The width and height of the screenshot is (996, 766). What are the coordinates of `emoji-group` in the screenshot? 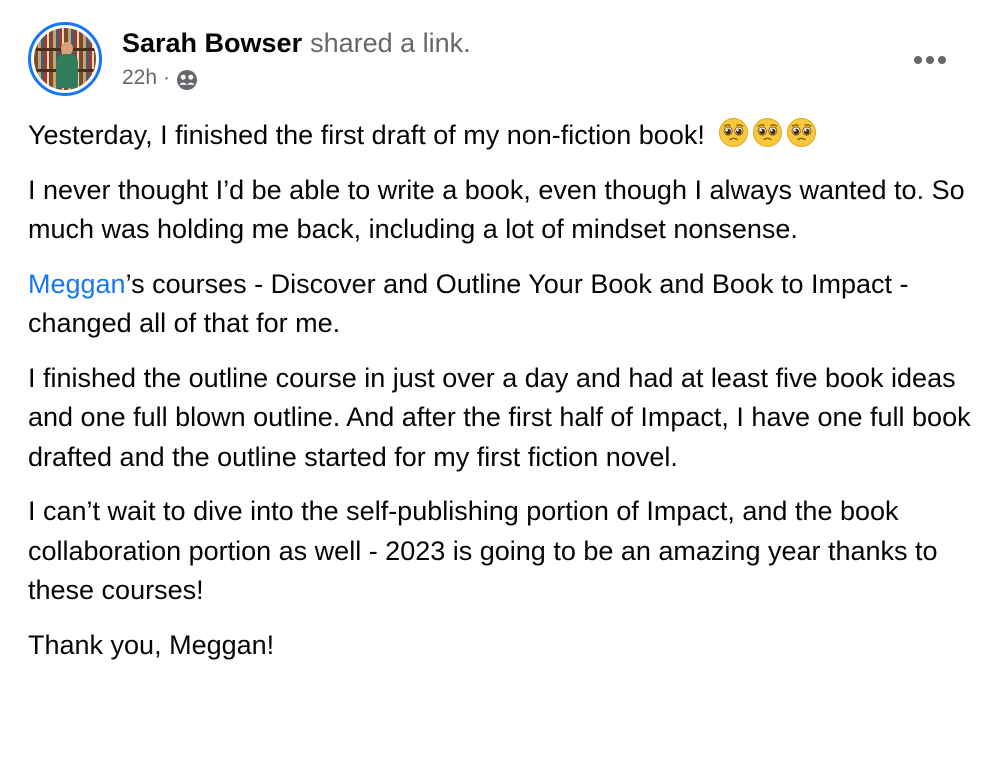 It's located at (767, 132).